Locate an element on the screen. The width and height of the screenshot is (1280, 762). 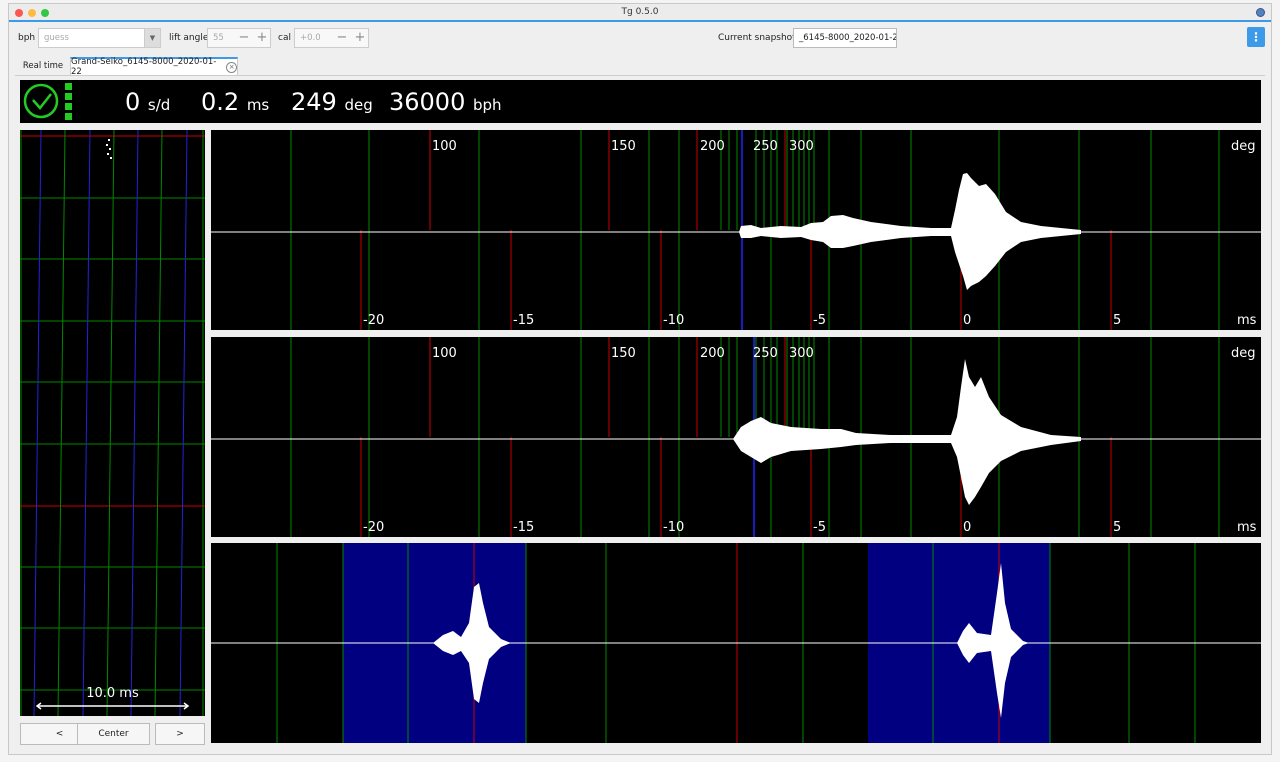
tic-deg-tick-150: 150 is located at coordinates (623, 146).